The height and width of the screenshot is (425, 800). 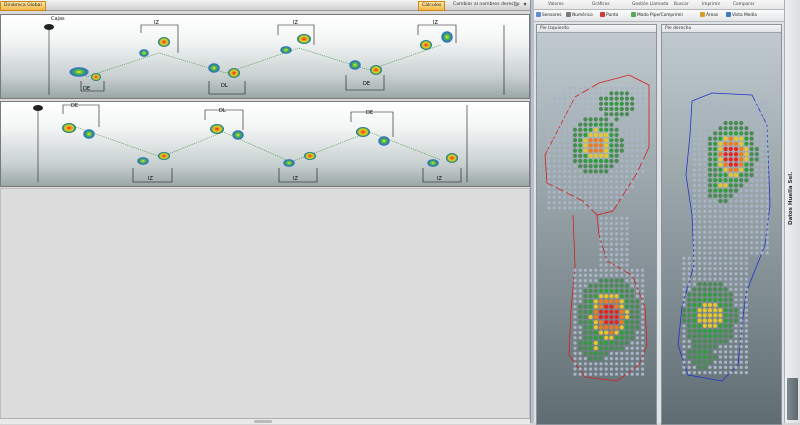 What do you see at coordinates (579, 15) in the screenshot?
I see `numeric-button: Numérico` at bounding box center [579, 15].